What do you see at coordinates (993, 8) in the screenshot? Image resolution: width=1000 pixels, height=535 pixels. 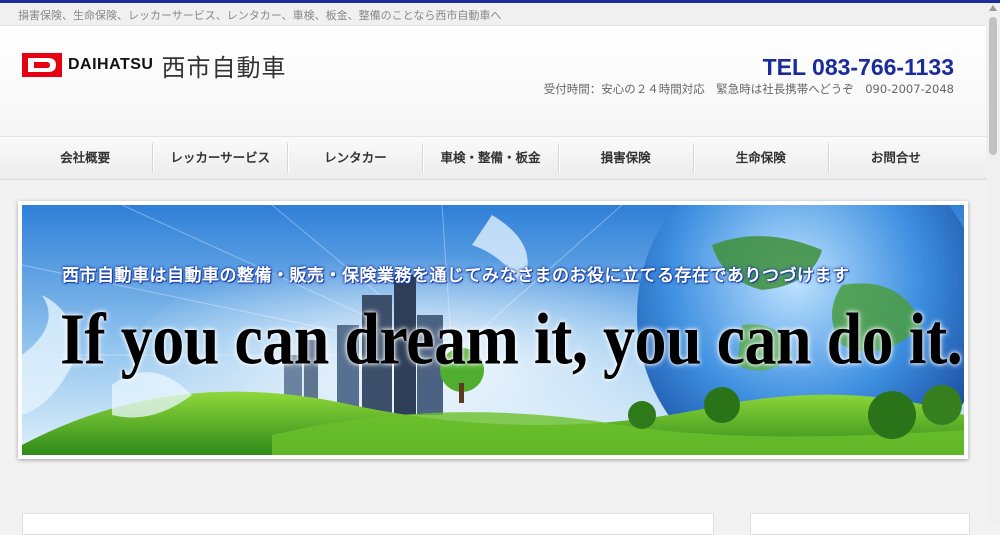 I see `scroll-up-arrow-icon` at bounding box center [993, 8].